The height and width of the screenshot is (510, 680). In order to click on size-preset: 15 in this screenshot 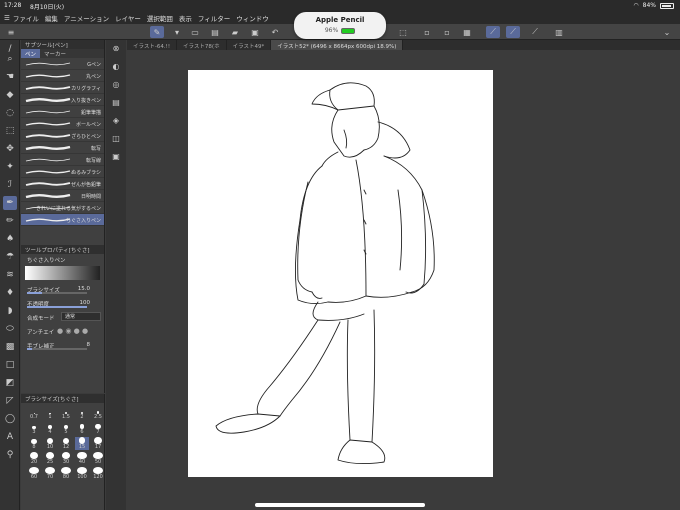, I will do `click(82, 443)`.